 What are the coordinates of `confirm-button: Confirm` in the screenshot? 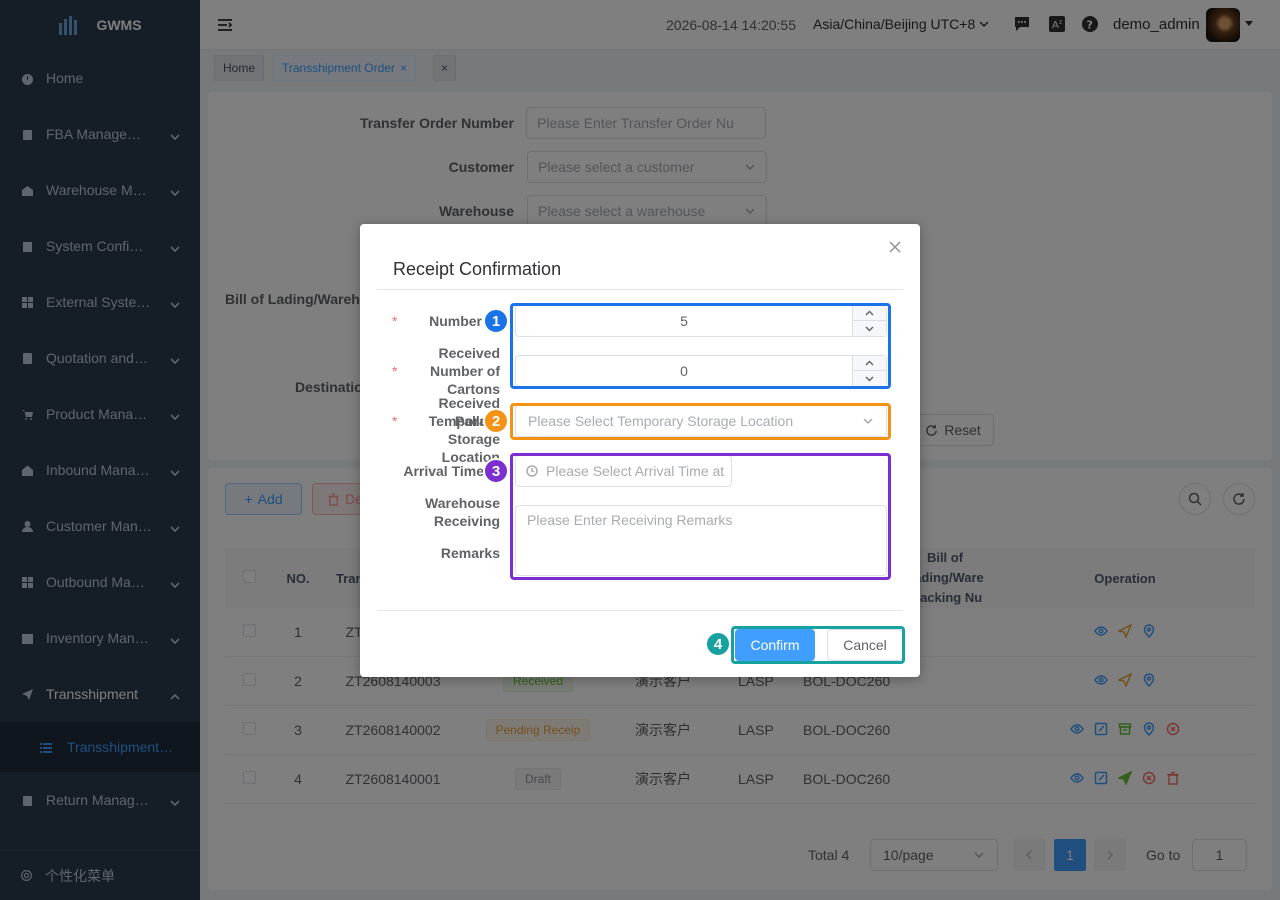 It's located at (775, 645).